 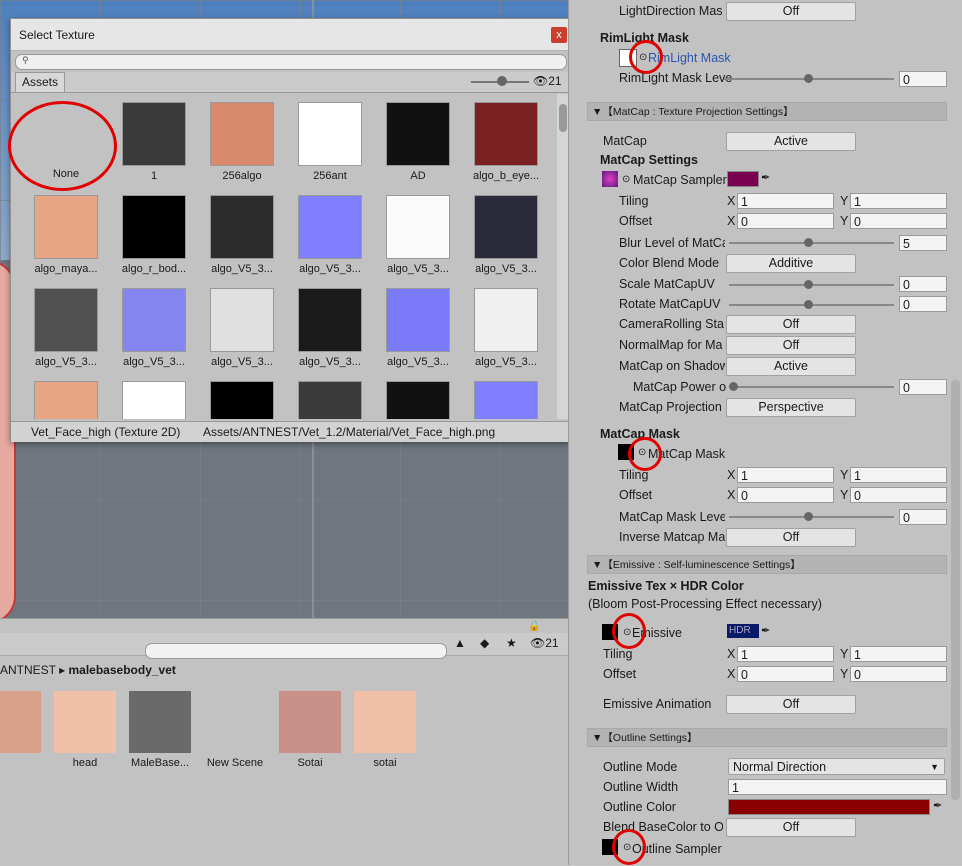 What do you see at coordinates (460, 643) in the screenshot?
I see `filter-type-icon: ▲` at bounding box center [460, 643].